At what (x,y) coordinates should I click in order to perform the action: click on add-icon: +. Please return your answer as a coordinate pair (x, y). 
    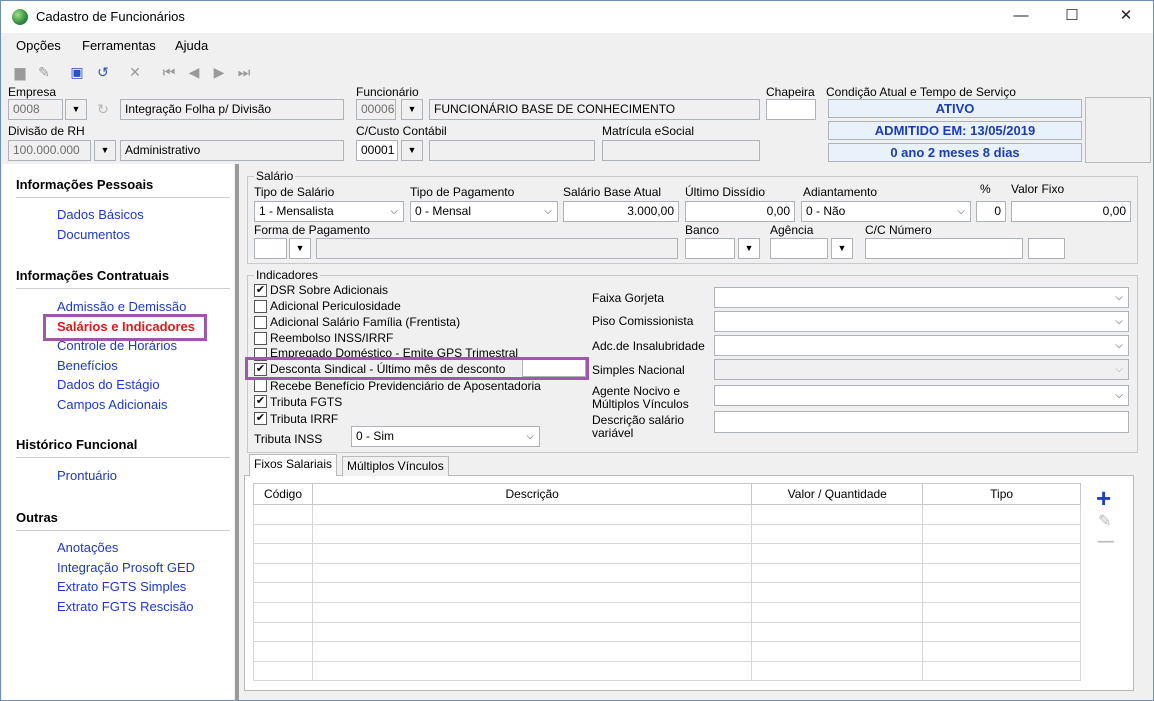
    Looking at the image, I should click on (1103, 498).